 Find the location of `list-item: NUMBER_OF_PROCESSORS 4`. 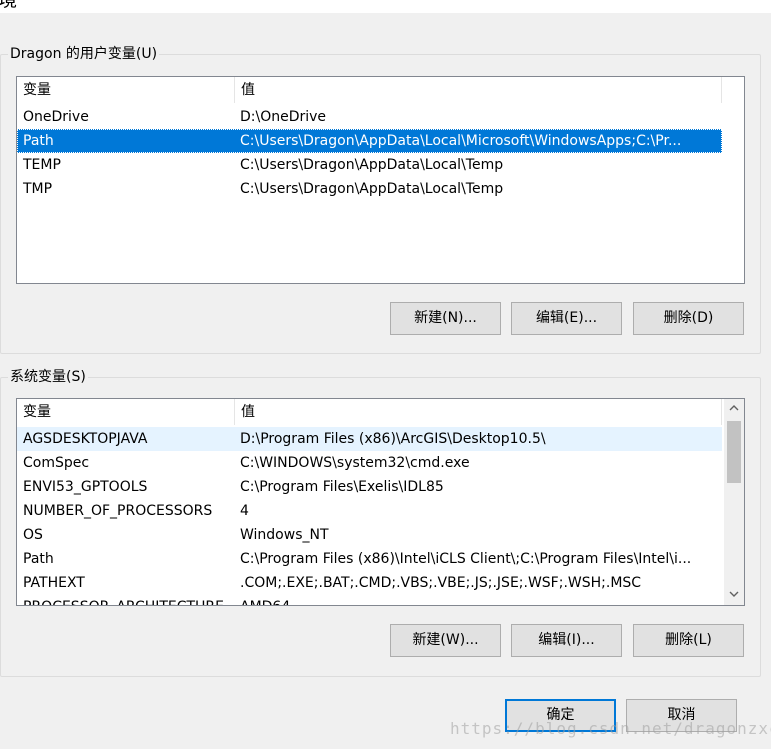

list-item: NUMBER_OF_PROCESSORS 4 is located at coordinates (369, 511).